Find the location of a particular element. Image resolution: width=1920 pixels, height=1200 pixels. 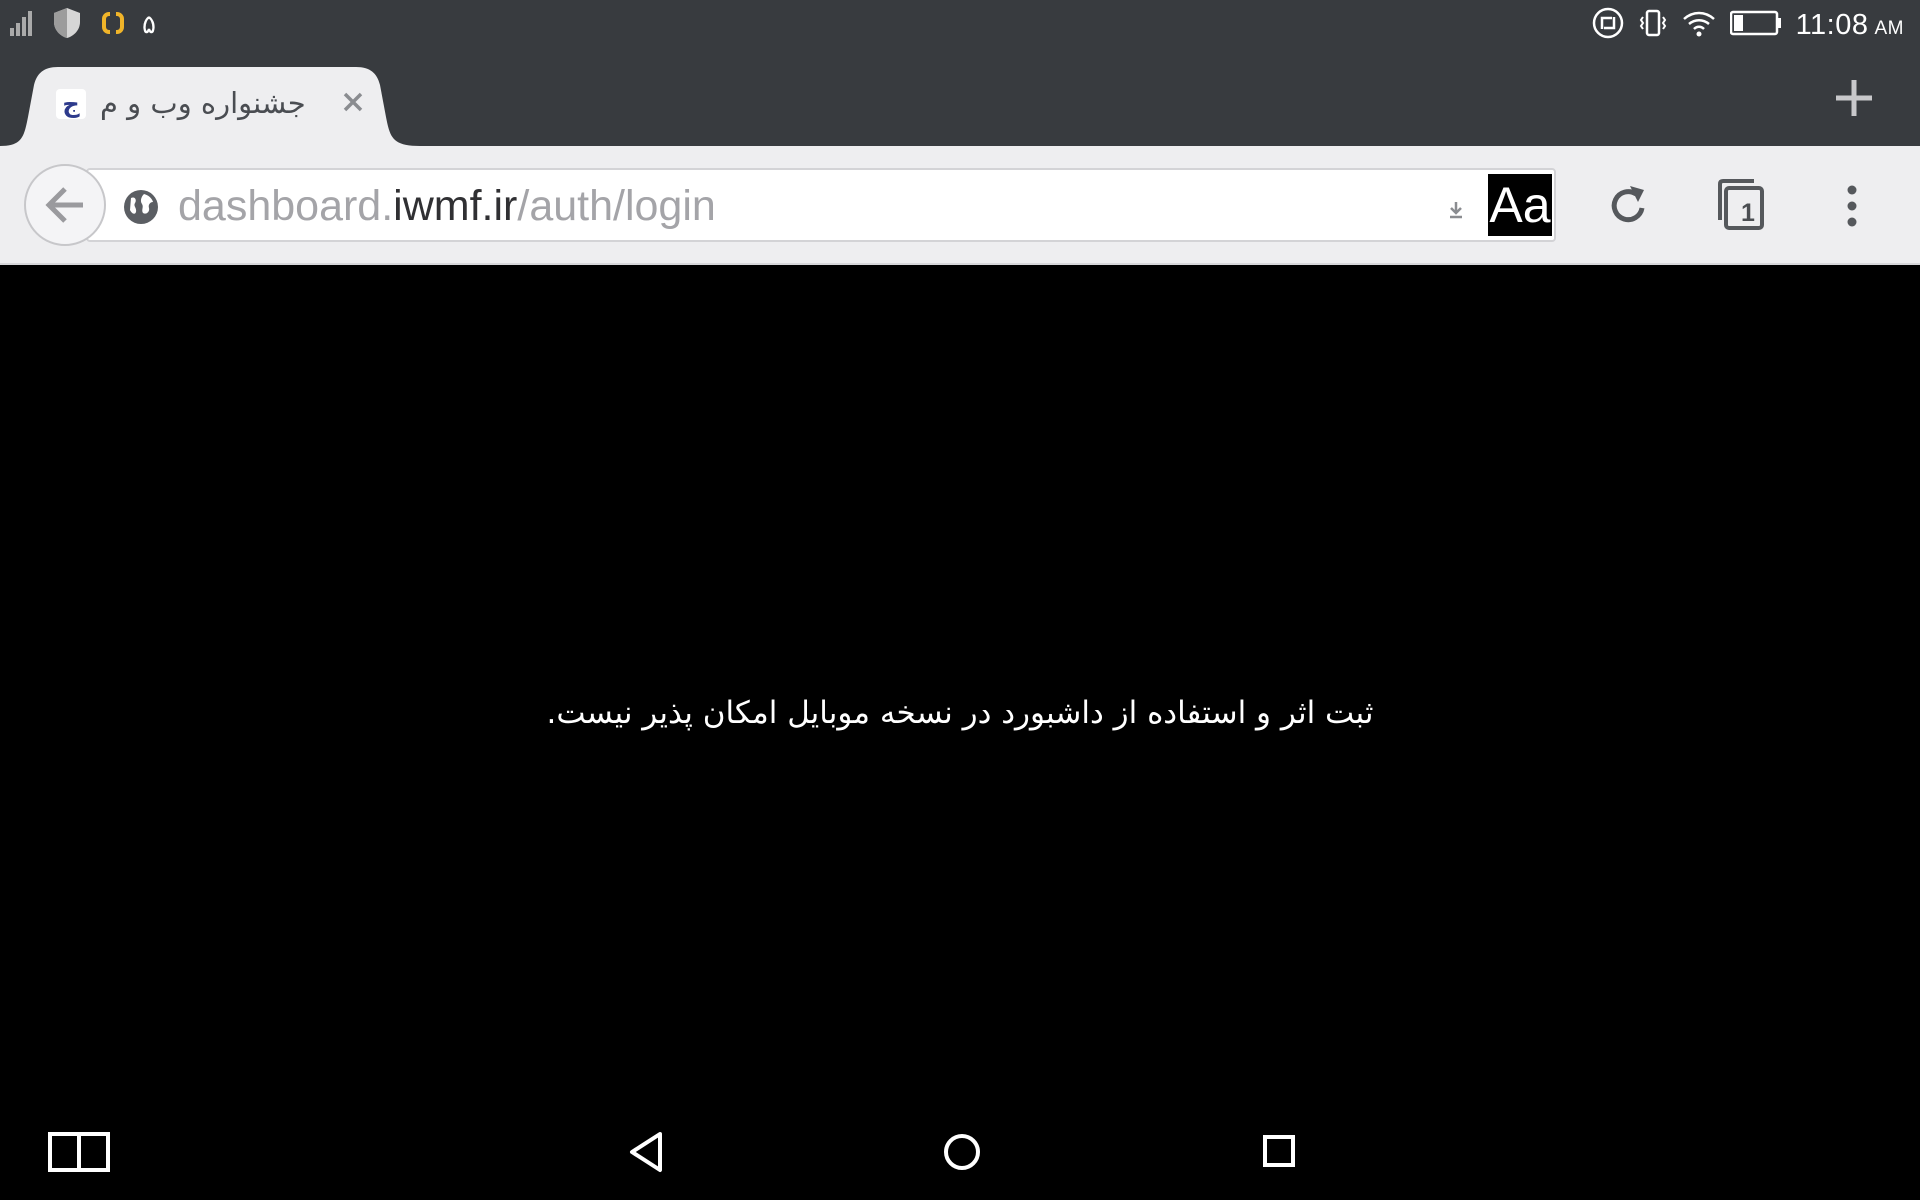

new-tab-button is located at coordinates (1854, 98).